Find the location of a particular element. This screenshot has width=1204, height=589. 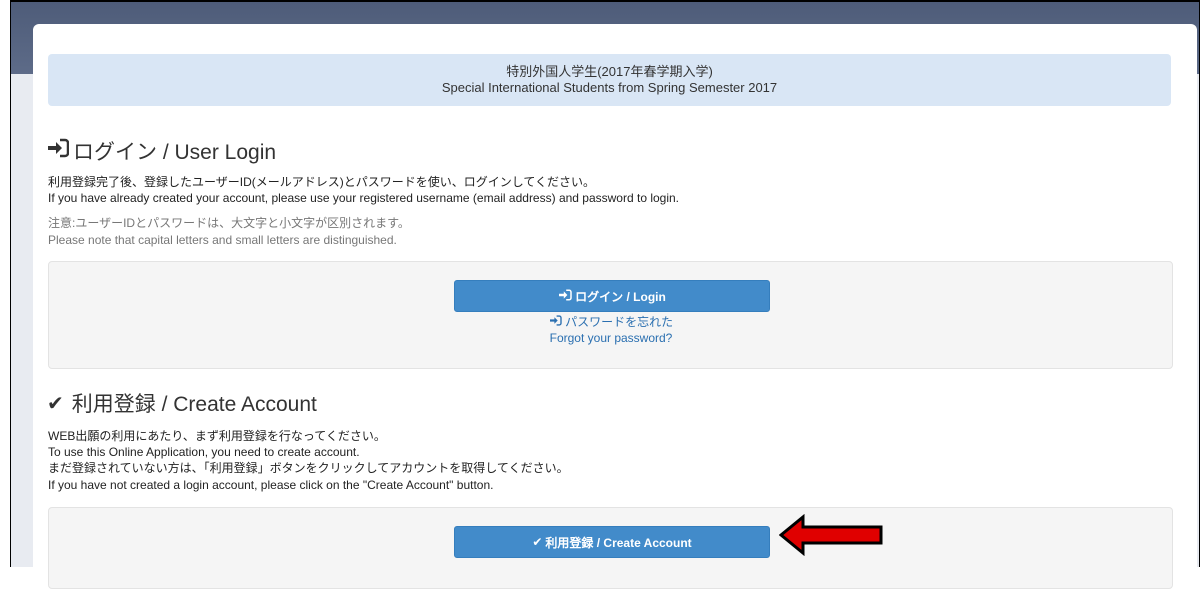

login-heading: ログイン / User Login is located at coordinates (161, 151).